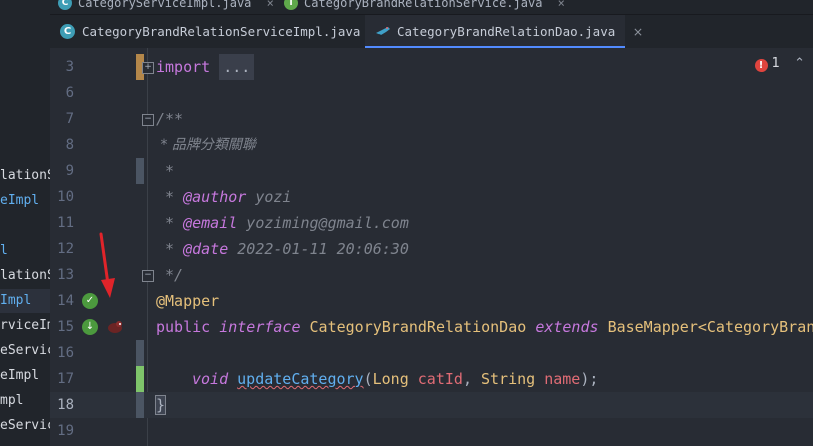 This screenshot has height=446, width=813. I want to click on comment: * @author yozi, so click(224, 197).